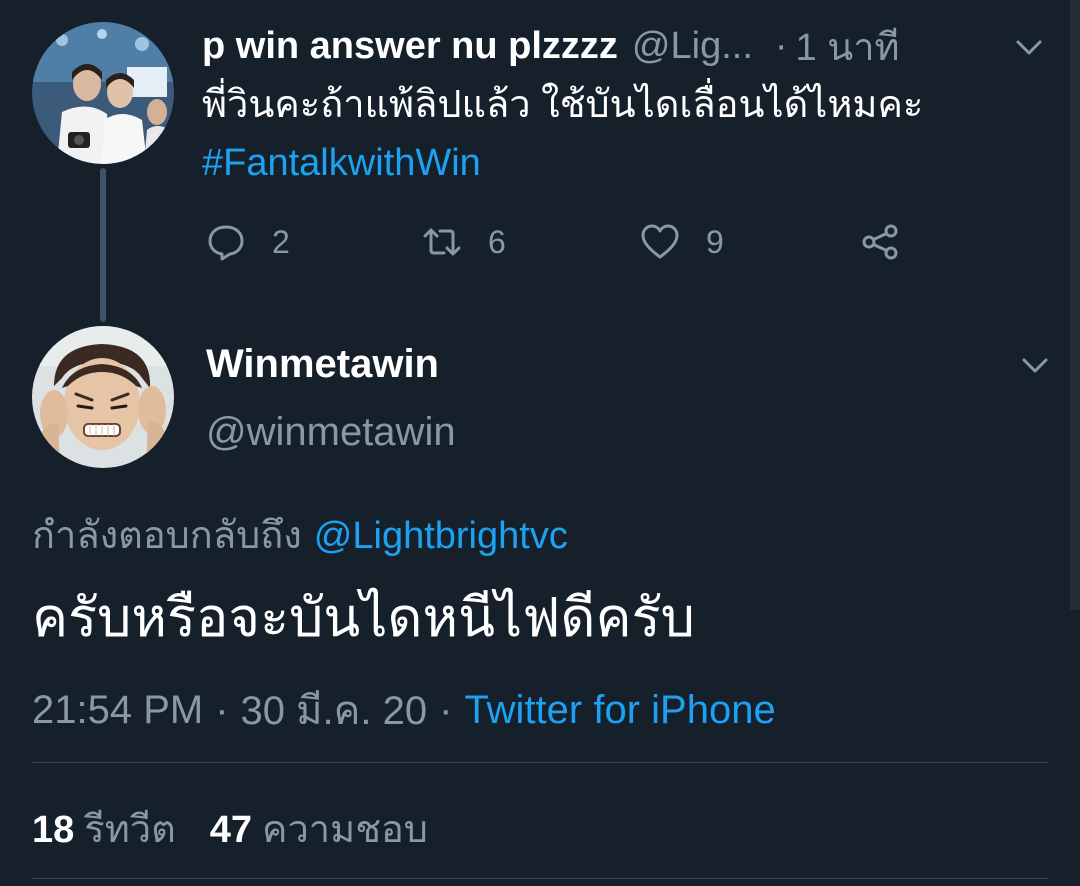  What do you see at coordinates (118, 709) in the screenshot?
I see `tweet2-time: 21:54 PM` at bounding box center [118, 709].